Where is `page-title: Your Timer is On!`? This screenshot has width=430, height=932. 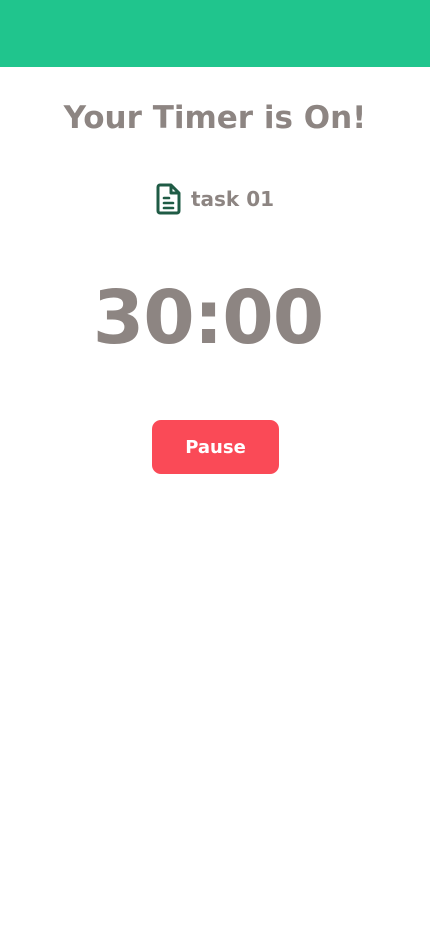
page-title: Your Timer is On! is located at coordinates (215, 118).